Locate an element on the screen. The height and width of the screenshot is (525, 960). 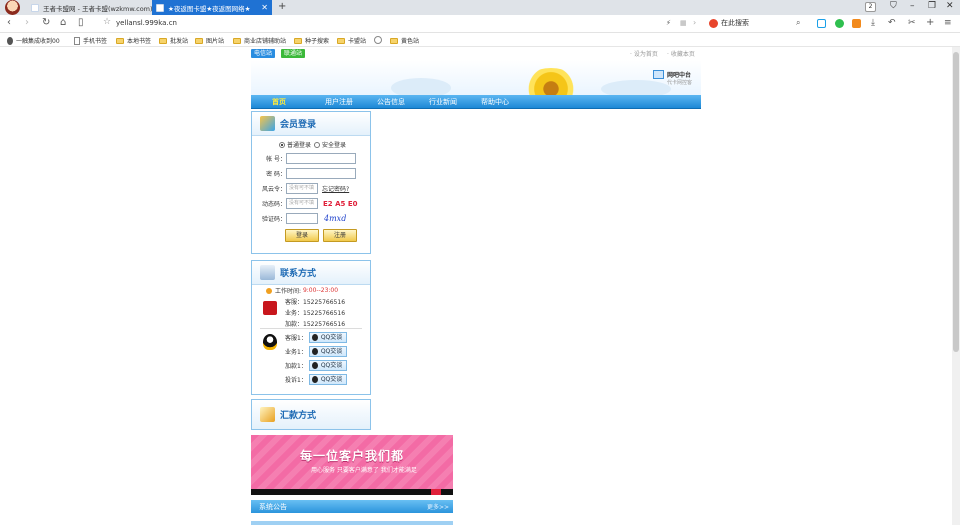
tab-title: ★夜返图卡盟★夜返图网络★ is located at coordinates (209, 8).